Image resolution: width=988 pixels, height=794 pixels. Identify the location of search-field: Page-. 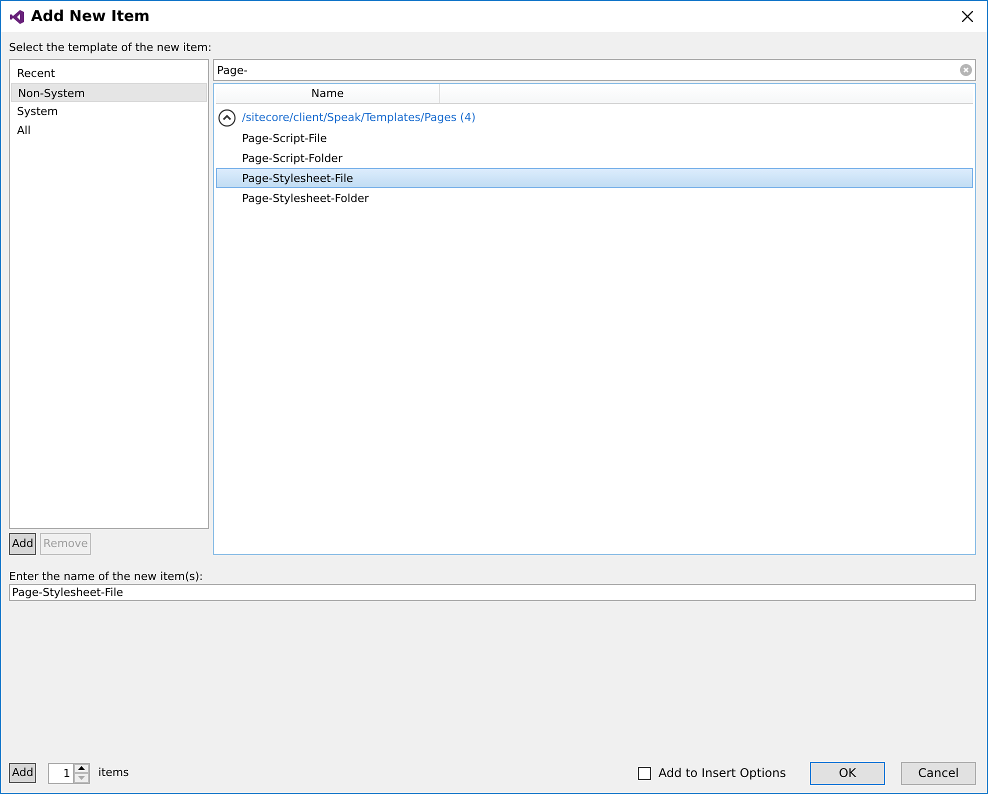
(594, 70).